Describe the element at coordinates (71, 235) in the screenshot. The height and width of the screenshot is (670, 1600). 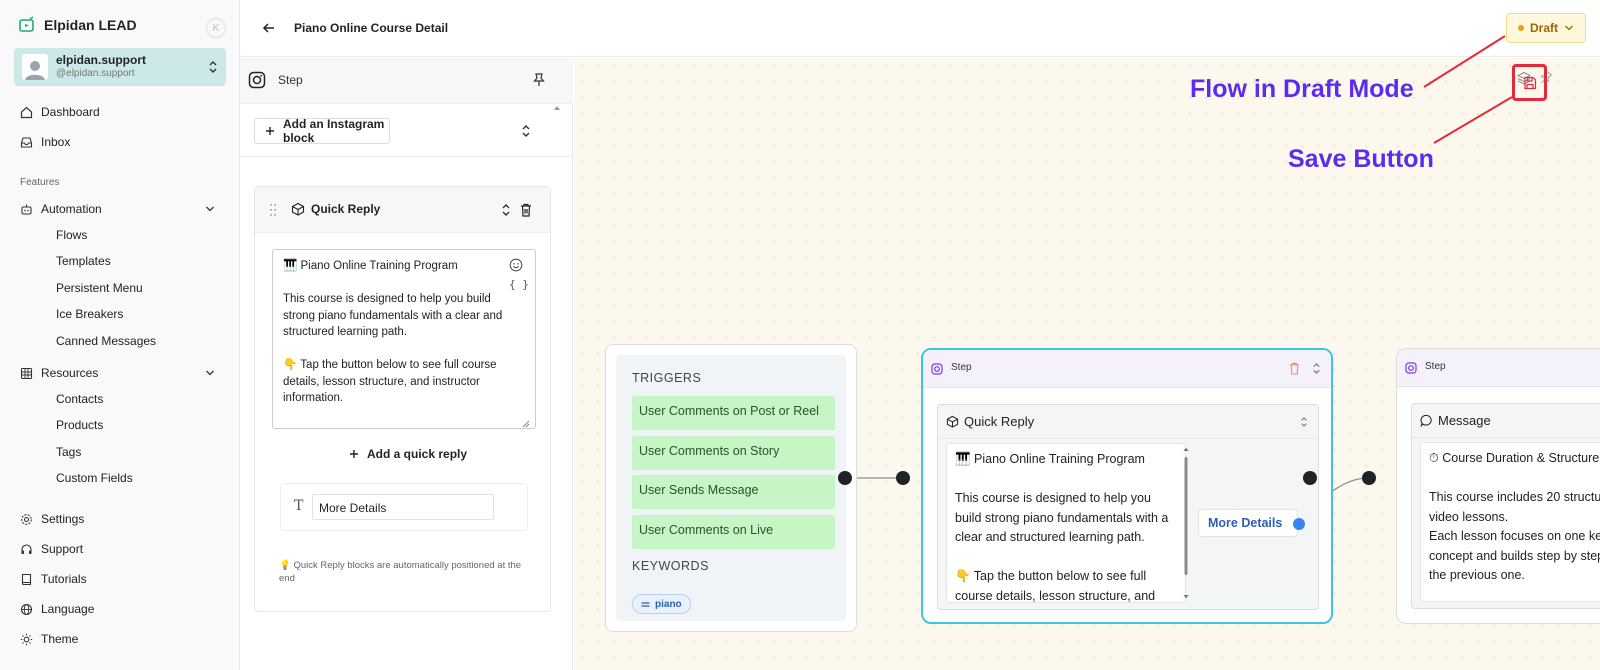
I see `sidebar-item-flows: Flows` at that location.